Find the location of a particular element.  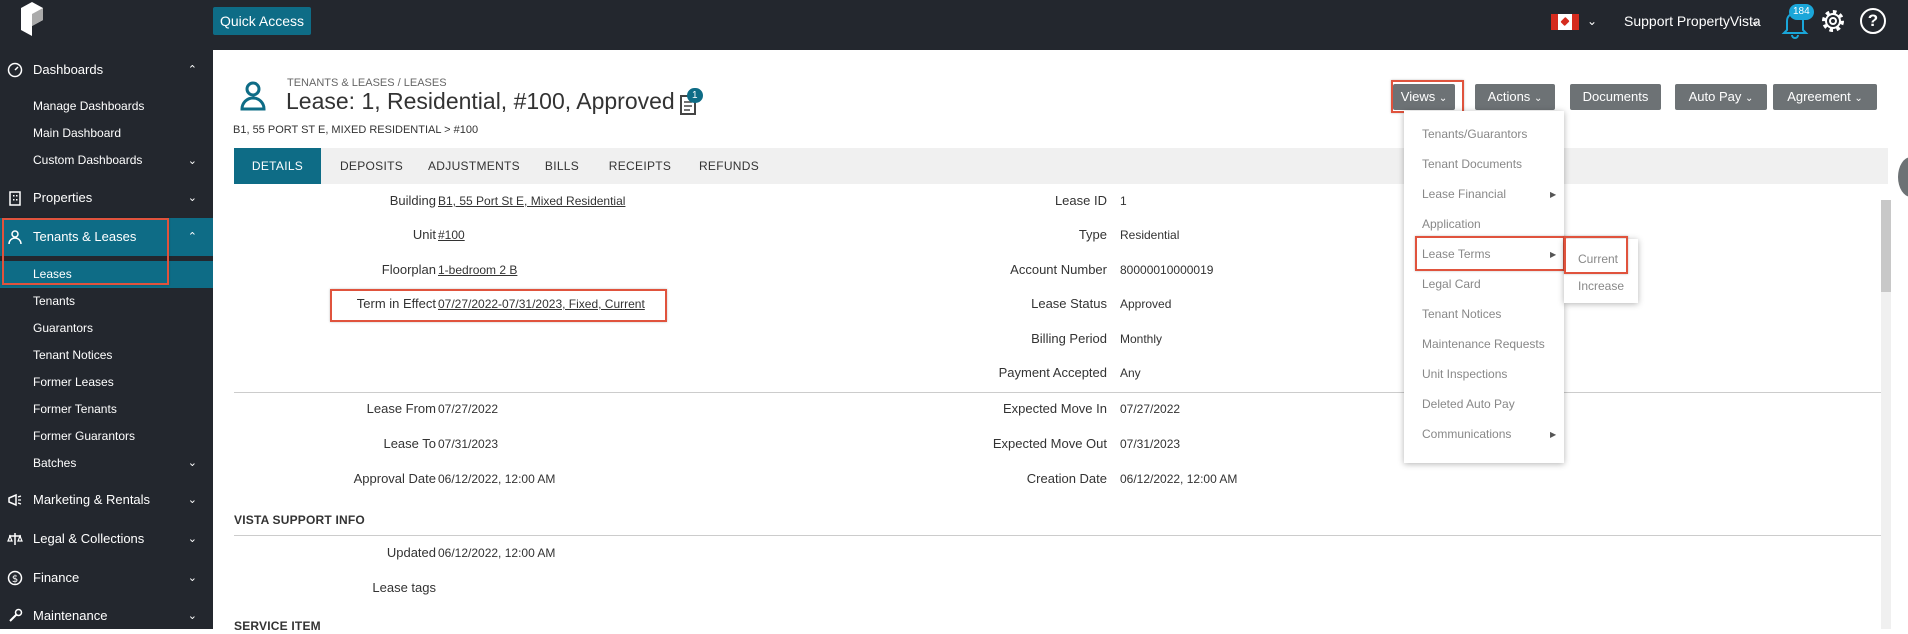

unit-link: #100 is located at coordinates (451, 235).